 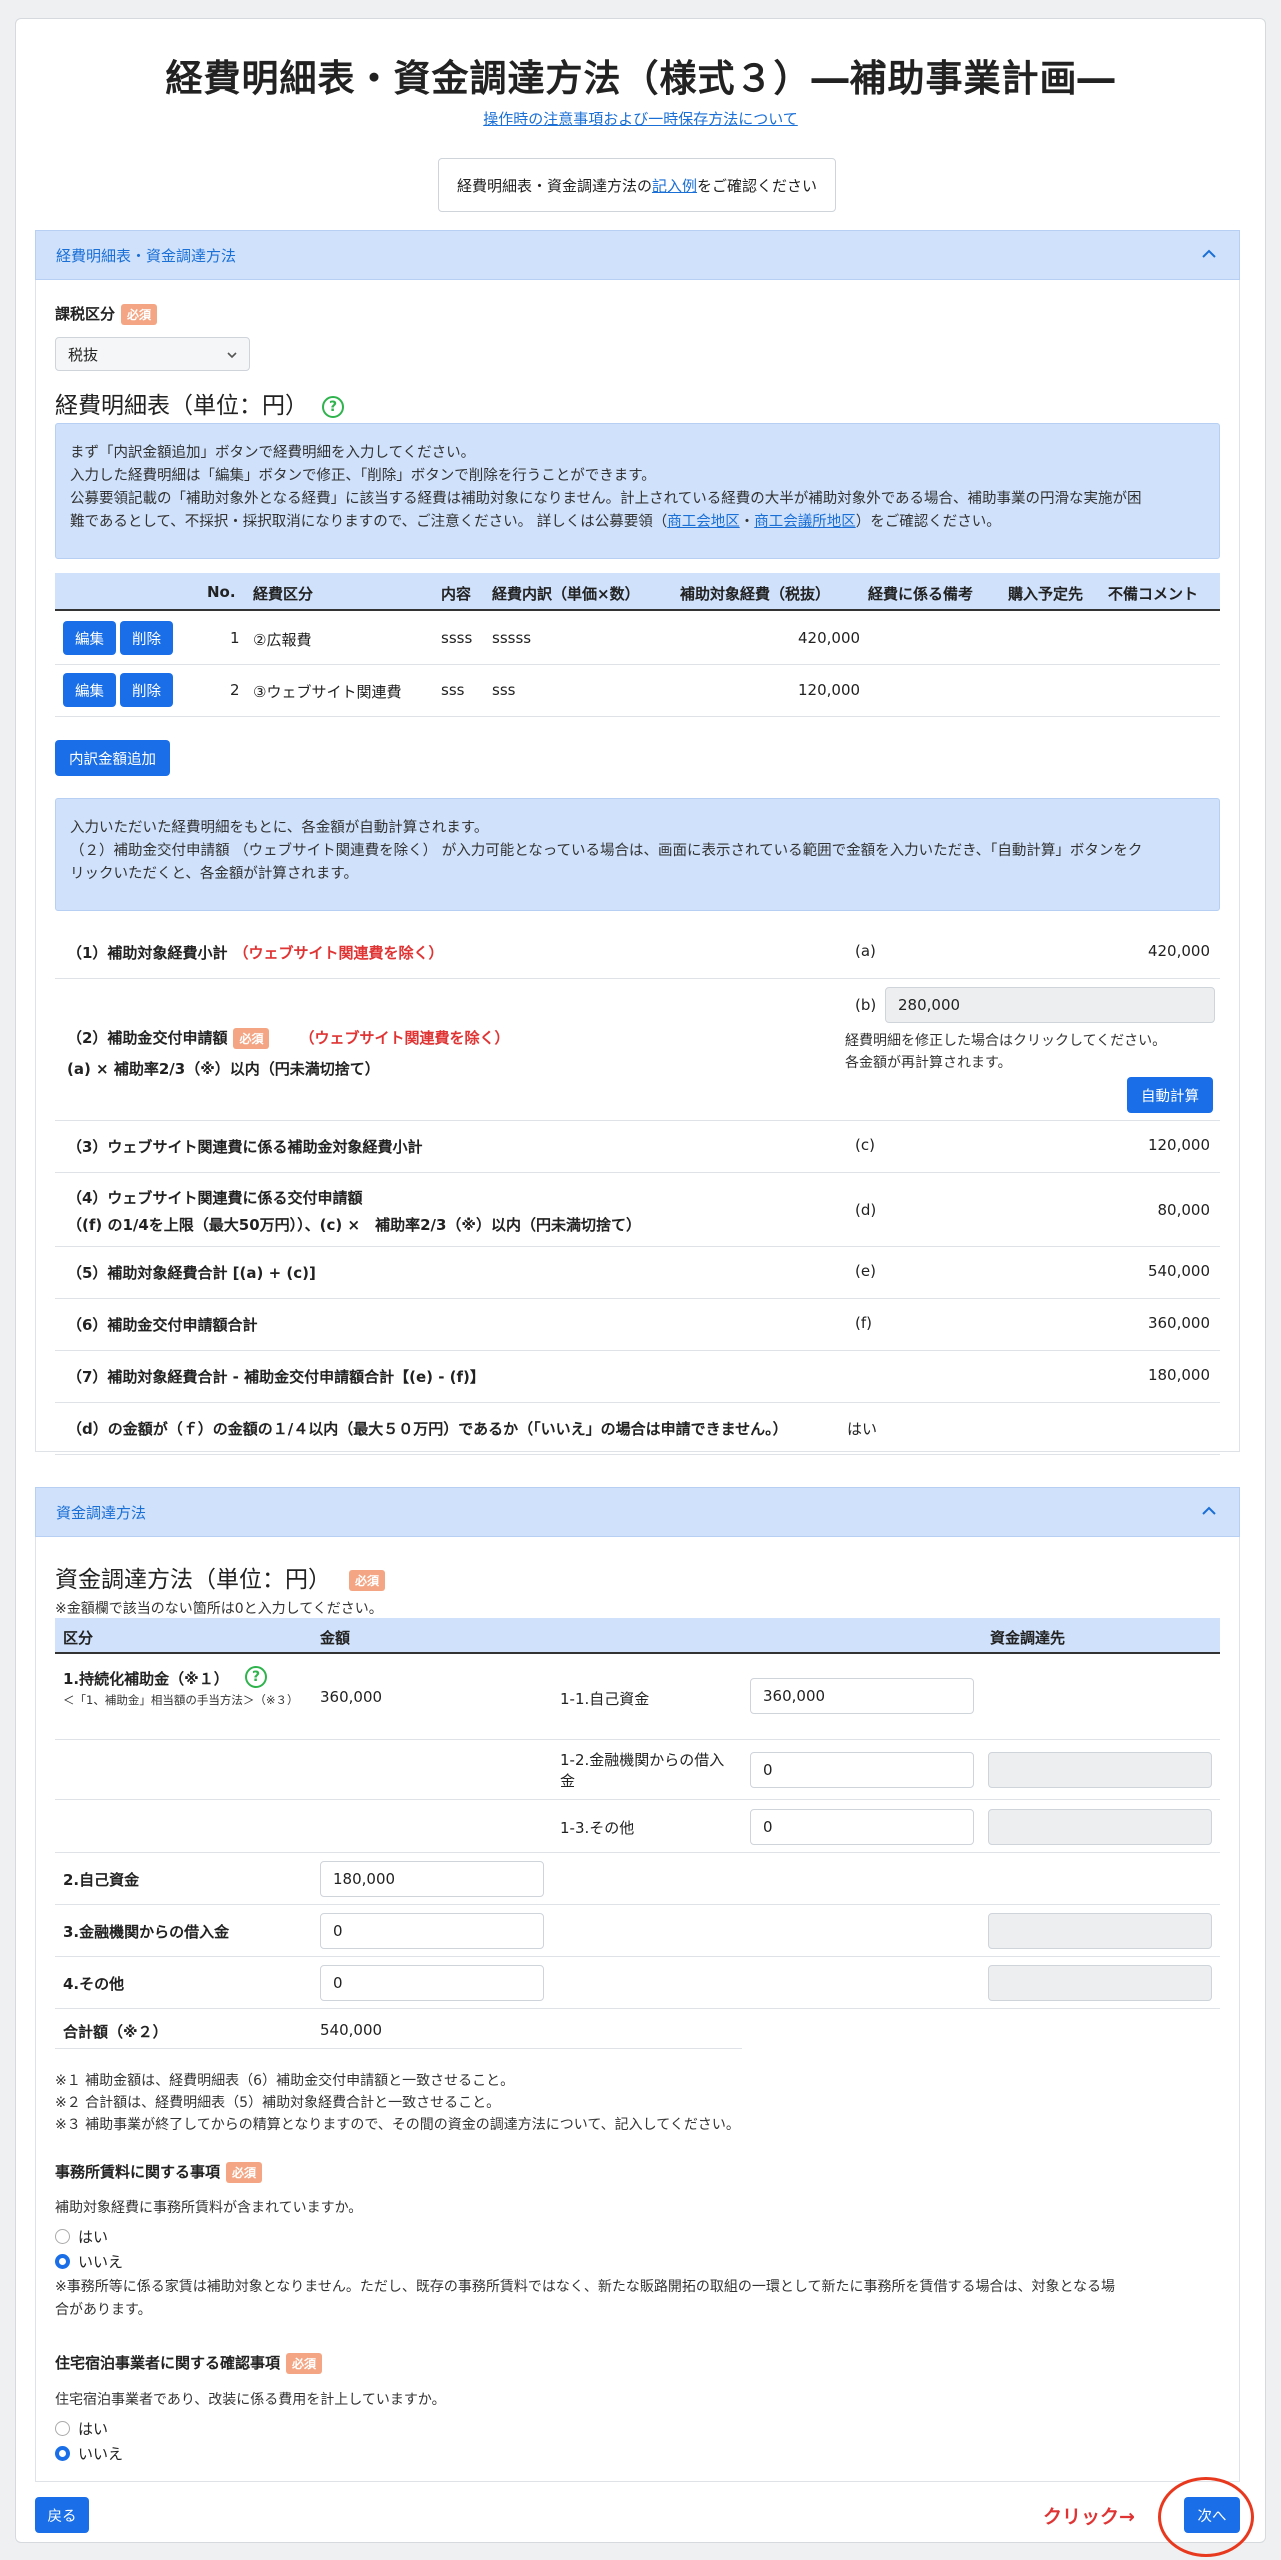 What do you see at coordinates (83, 354) in the screenshot?
I see `tax-select-value: 税抜` at bounding box center [83, 354].